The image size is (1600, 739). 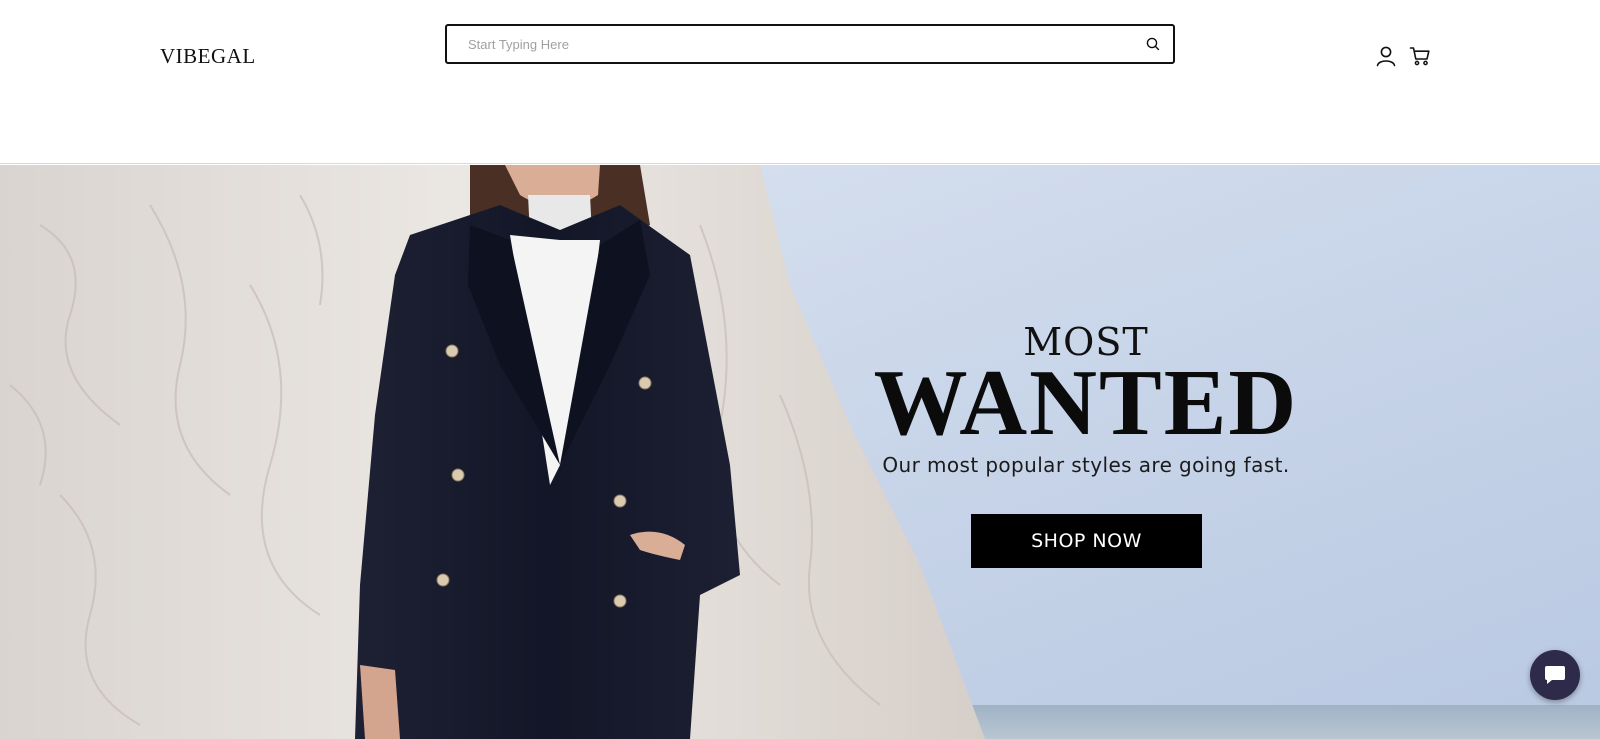 I want to click on search-bar, so click(x=810, y=44).